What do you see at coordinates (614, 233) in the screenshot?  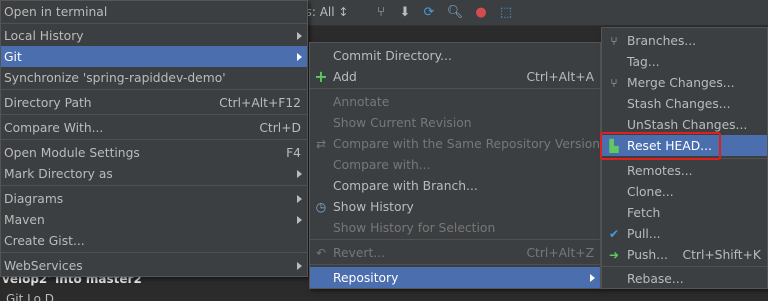 I see `pull-icon: ✔` at bounding box center [614, 233].